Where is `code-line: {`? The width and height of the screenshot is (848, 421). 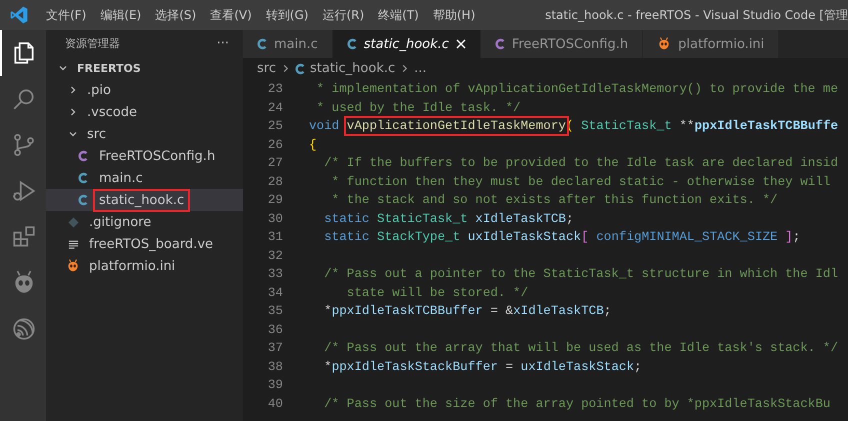 code-line: { is located at coordinates (313, 145).